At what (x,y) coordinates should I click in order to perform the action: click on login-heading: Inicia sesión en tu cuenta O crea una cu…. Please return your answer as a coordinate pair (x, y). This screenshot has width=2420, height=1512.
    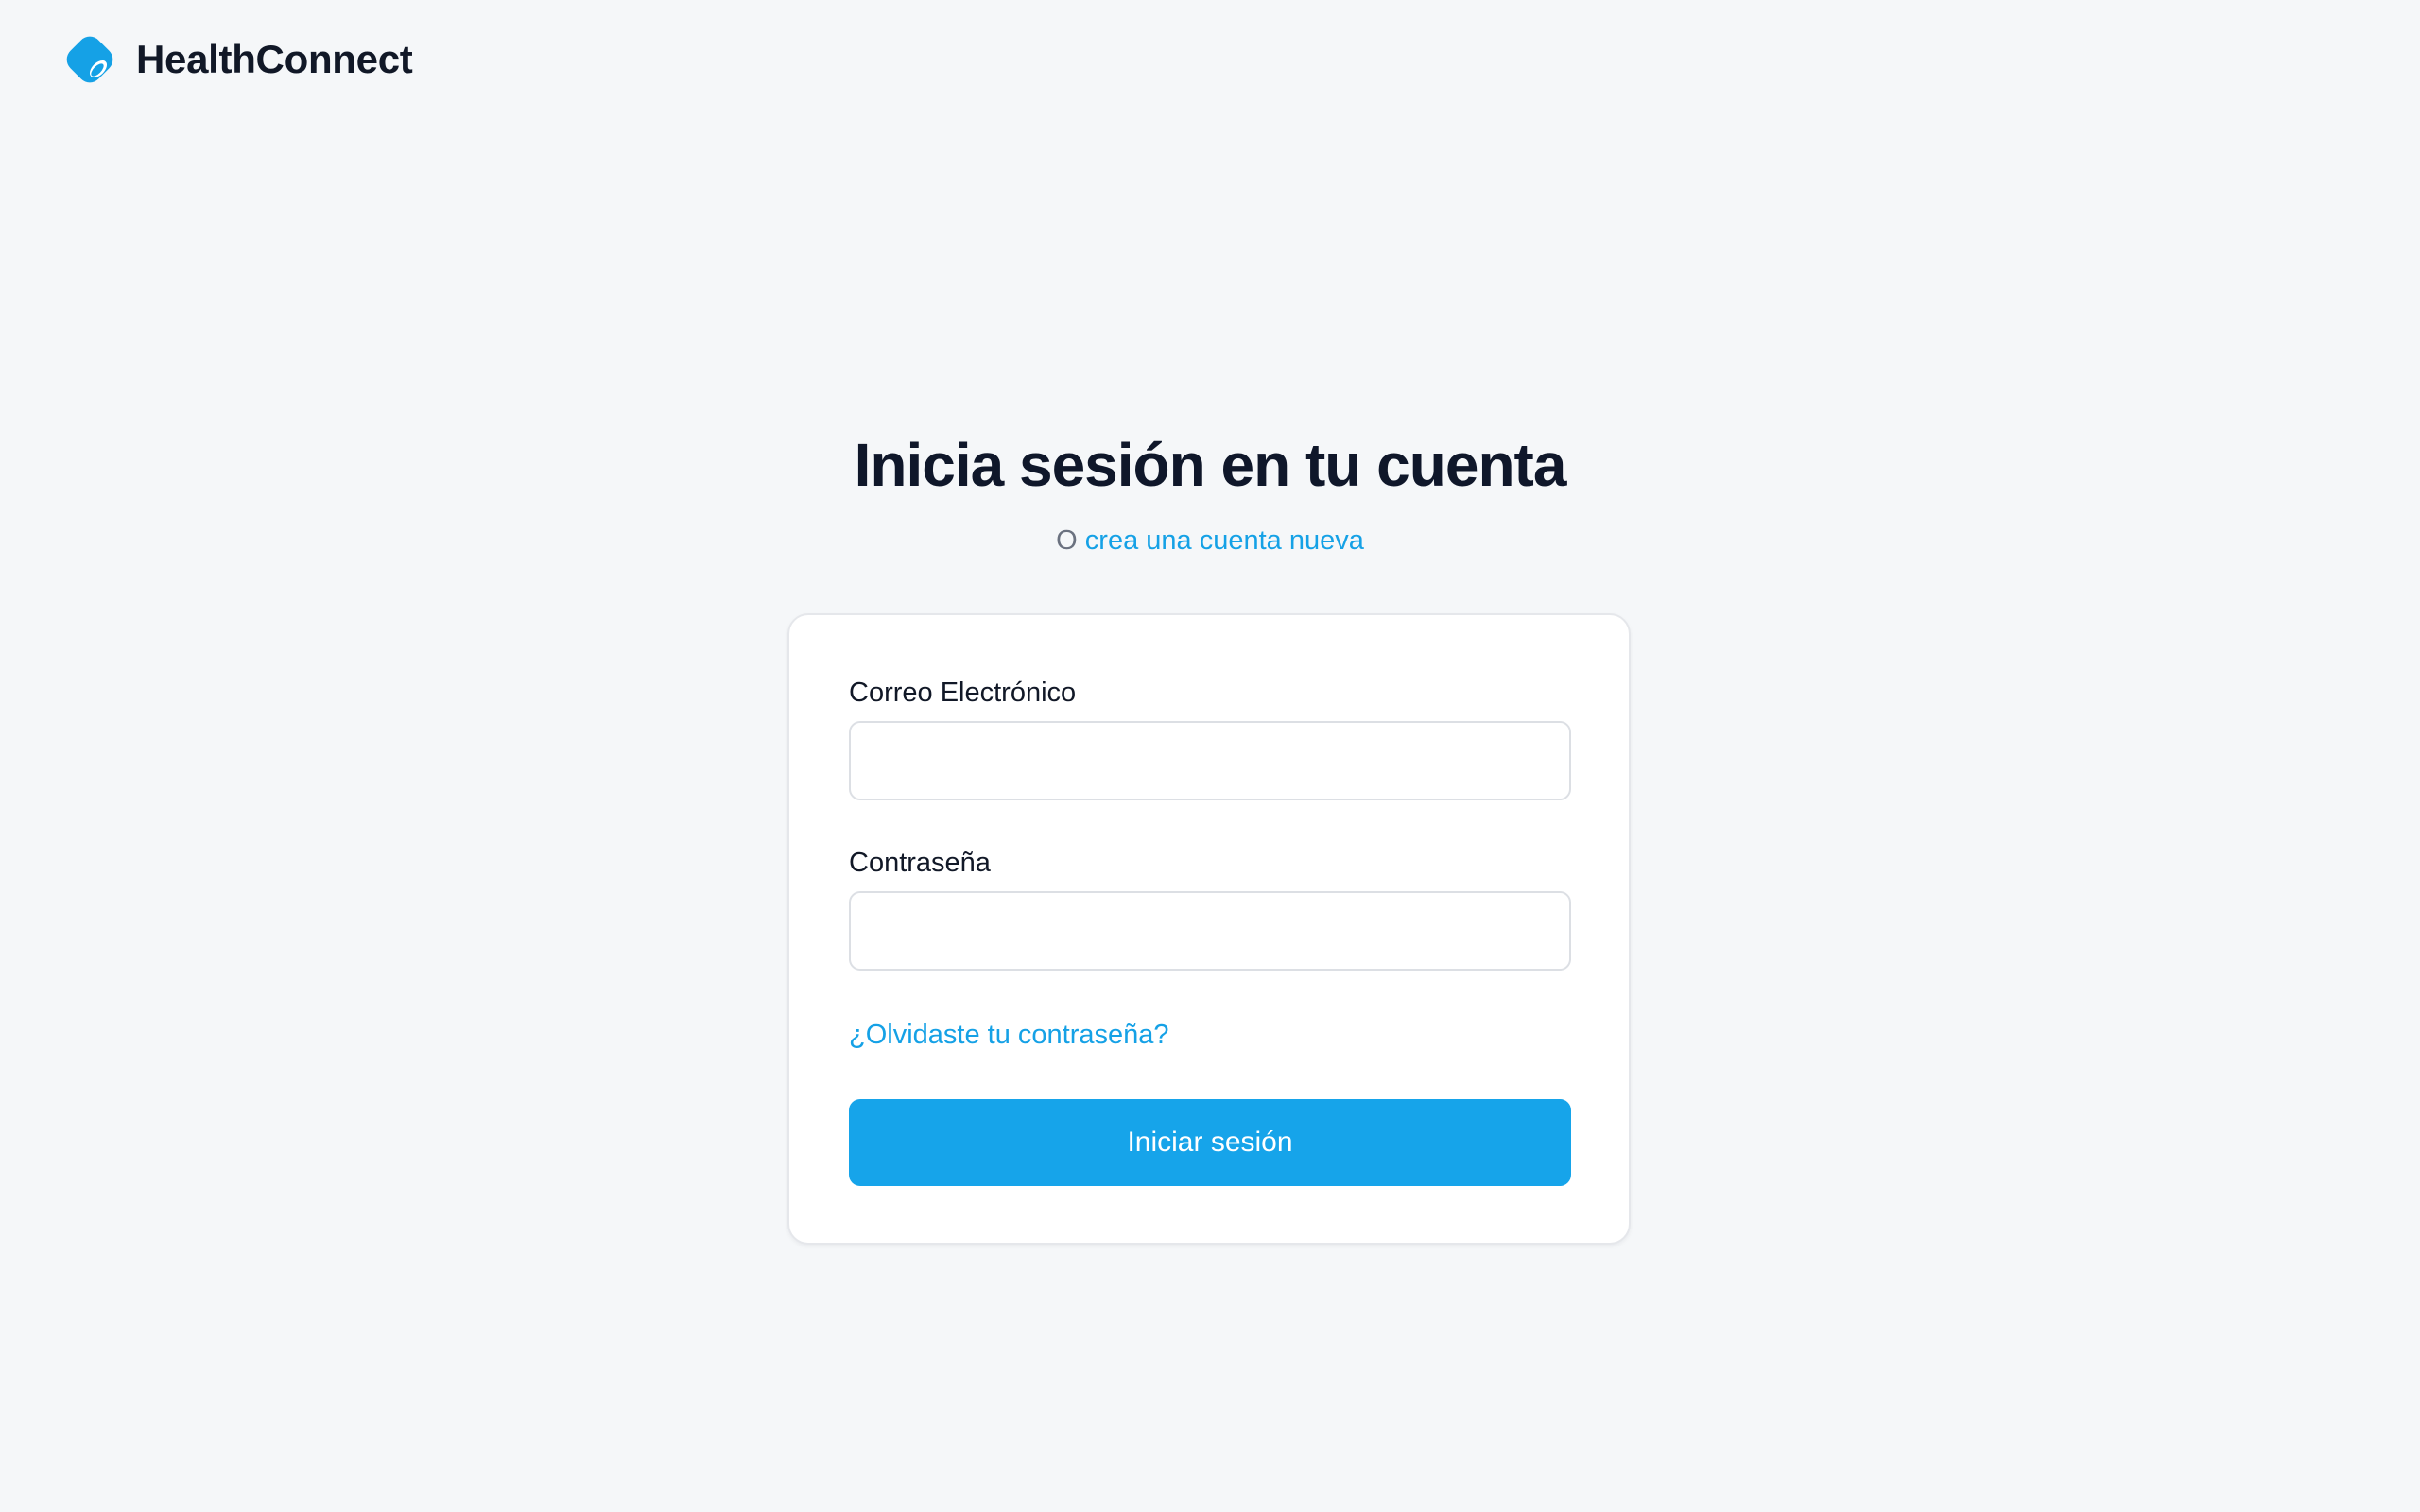
    Looking at the image, I should click on (1210, 493).